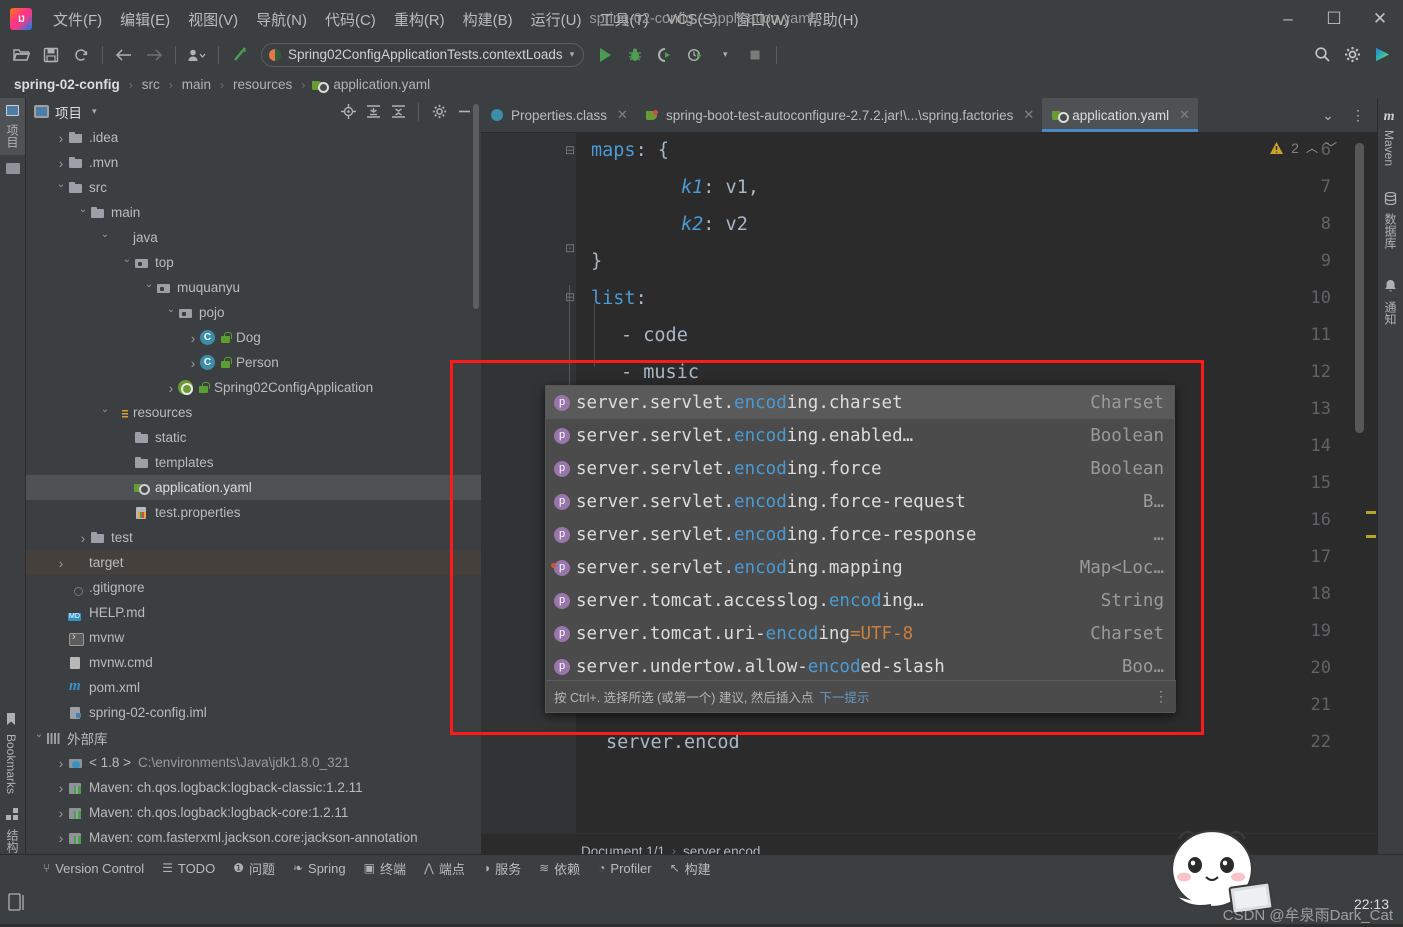 The width and height of the screenshot is (1403, 927). What do you see at coordinates (660, 372) in the screenshot?
I see `code-line: - music` at bounding box center [660, 372].